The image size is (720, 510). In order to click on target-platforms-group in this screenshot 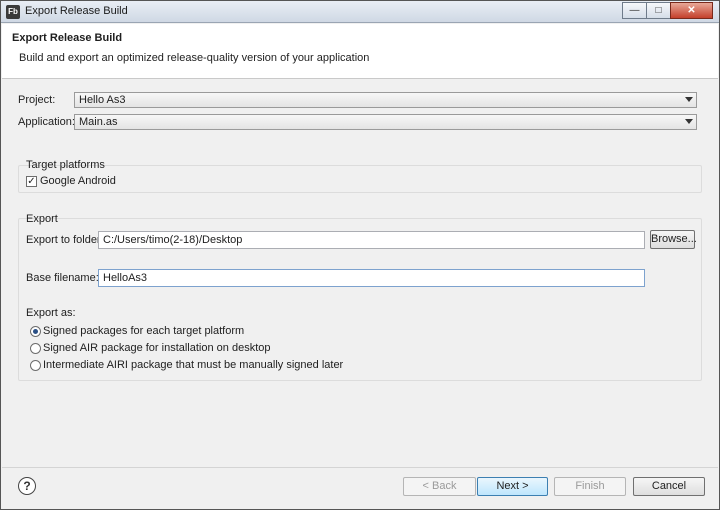, I will do `click(360, 179)`.